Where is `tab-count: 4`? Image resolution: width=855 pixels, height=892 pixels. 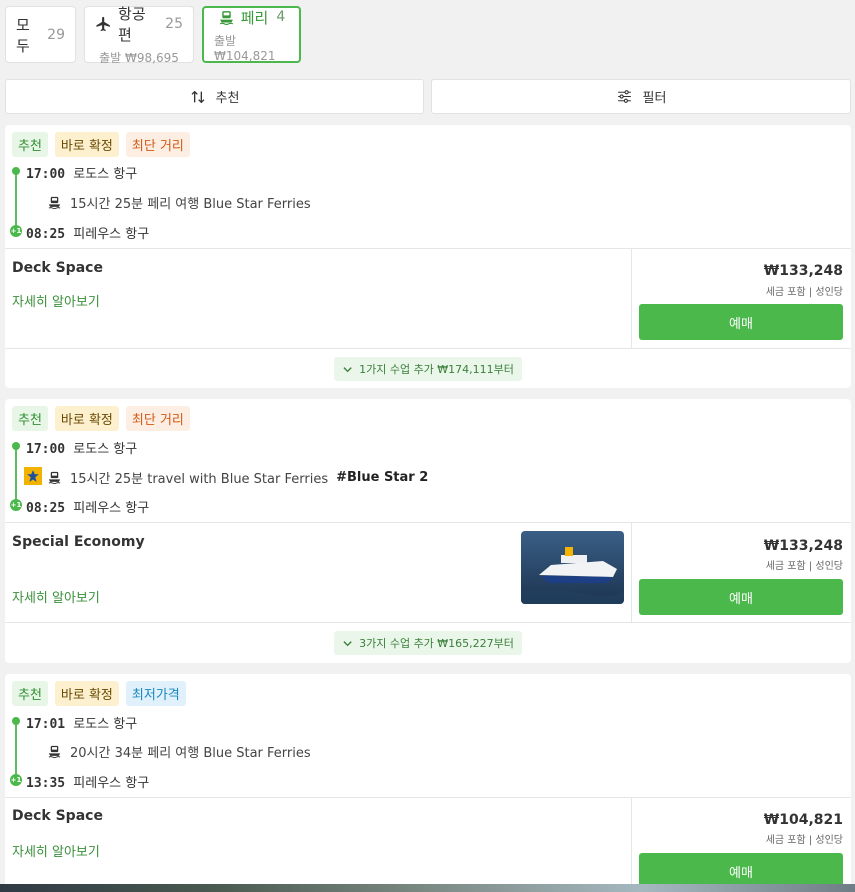 tab-count: 4 is located at coordinates (281, 17).